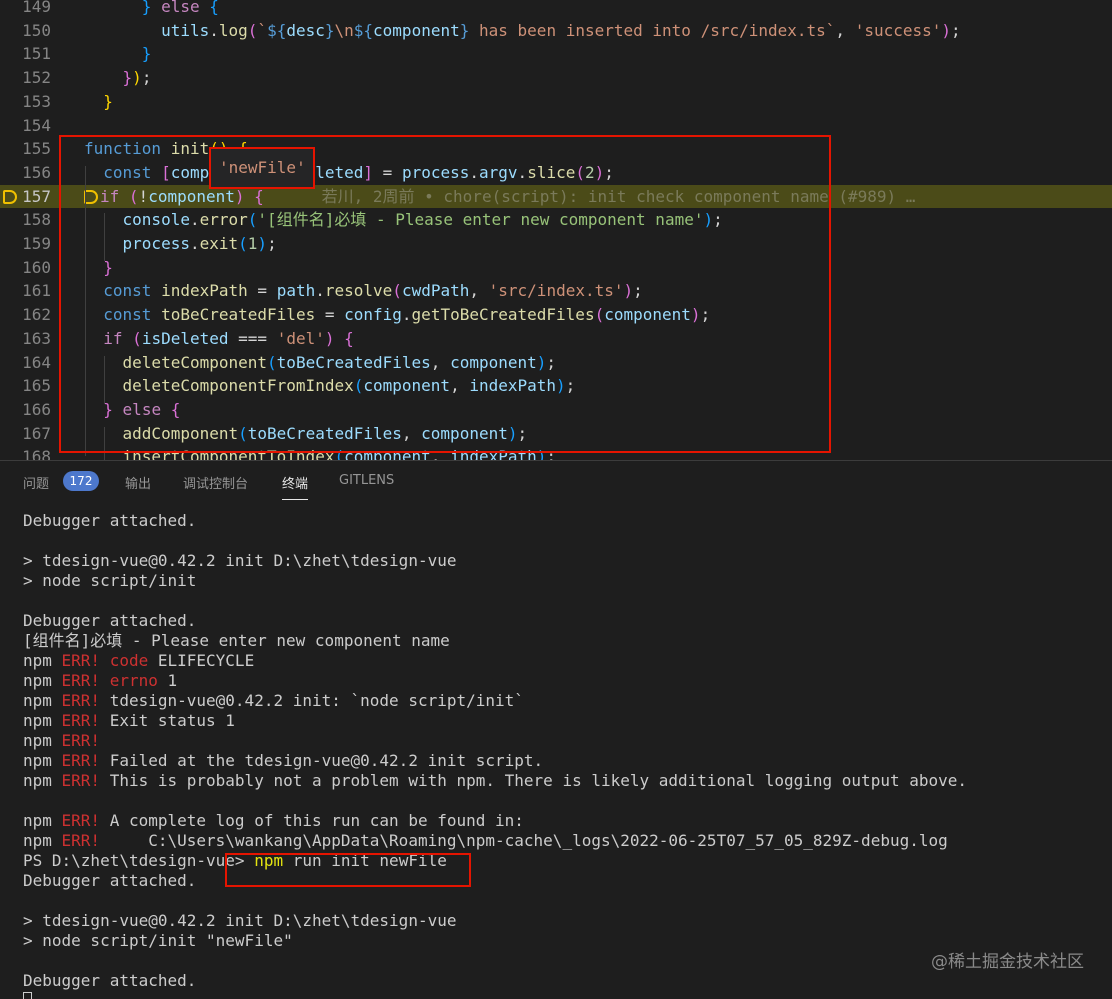 Image resolution: width=1112 pixels, height=999 pixels. Describe the element at coordinates (556, 78) in the screenshot. I see `code-line: 152 });` at that location.